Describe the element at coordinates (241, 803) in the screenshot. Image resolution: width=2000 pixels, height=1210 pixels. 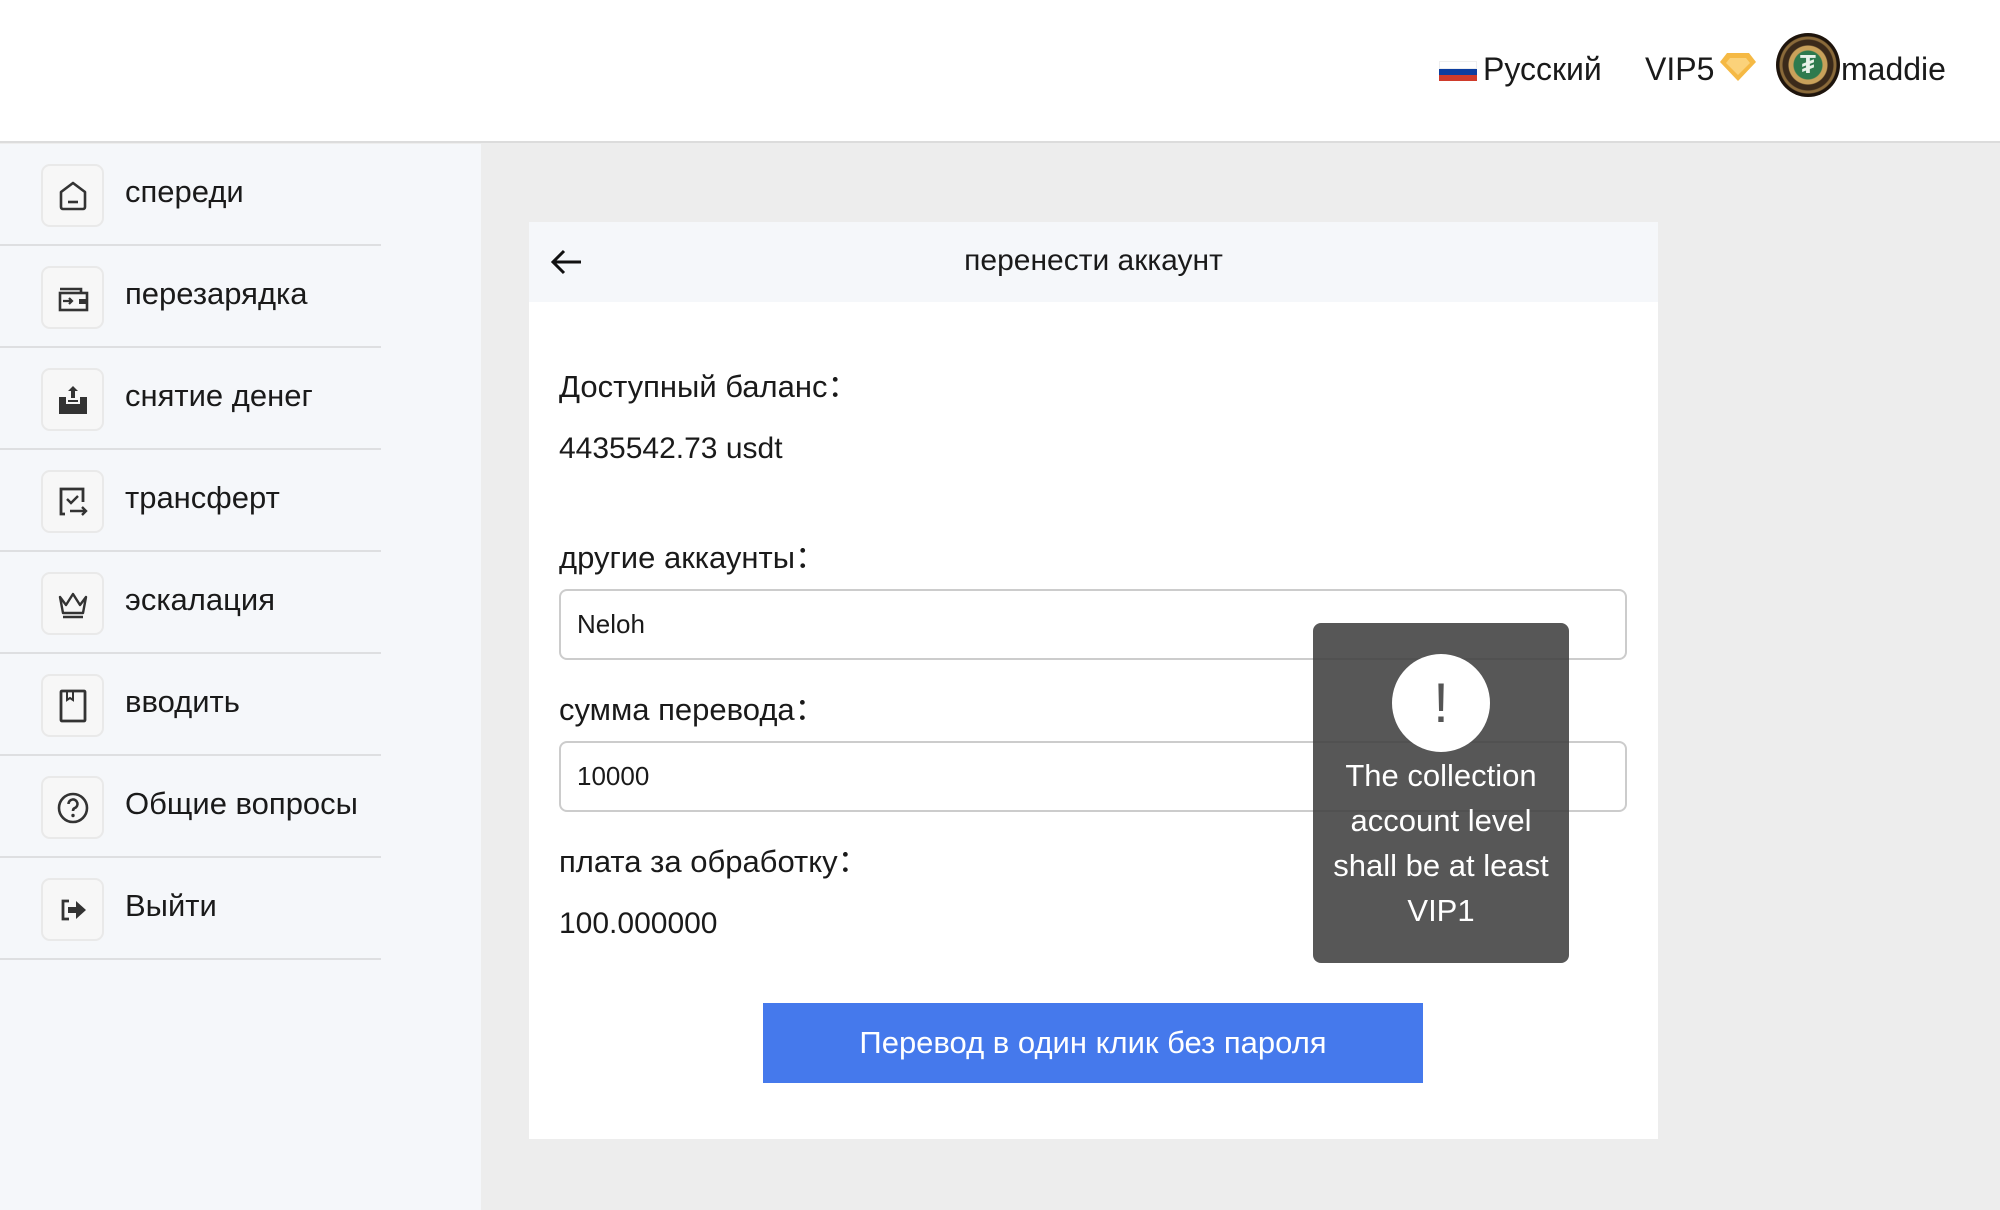
I see `sidebar-item-label: Общие вопросы` at that location.